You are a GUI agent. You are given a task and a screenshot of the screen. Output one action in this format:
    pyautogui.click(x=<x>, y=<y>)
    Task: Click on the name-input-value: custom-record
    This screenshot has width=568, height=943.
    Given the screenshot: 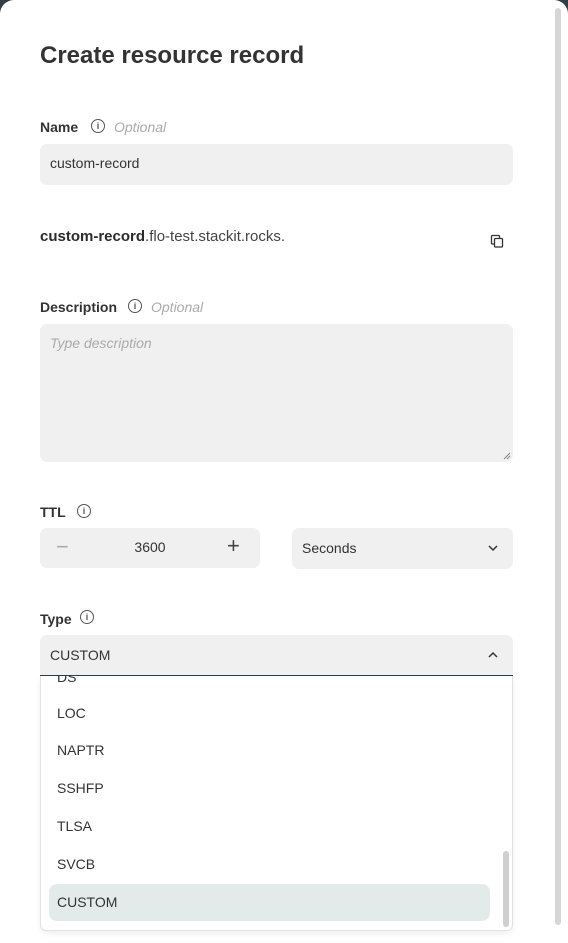 What is the action you would take?
    pyautogui.click(x=95, y=163)
    